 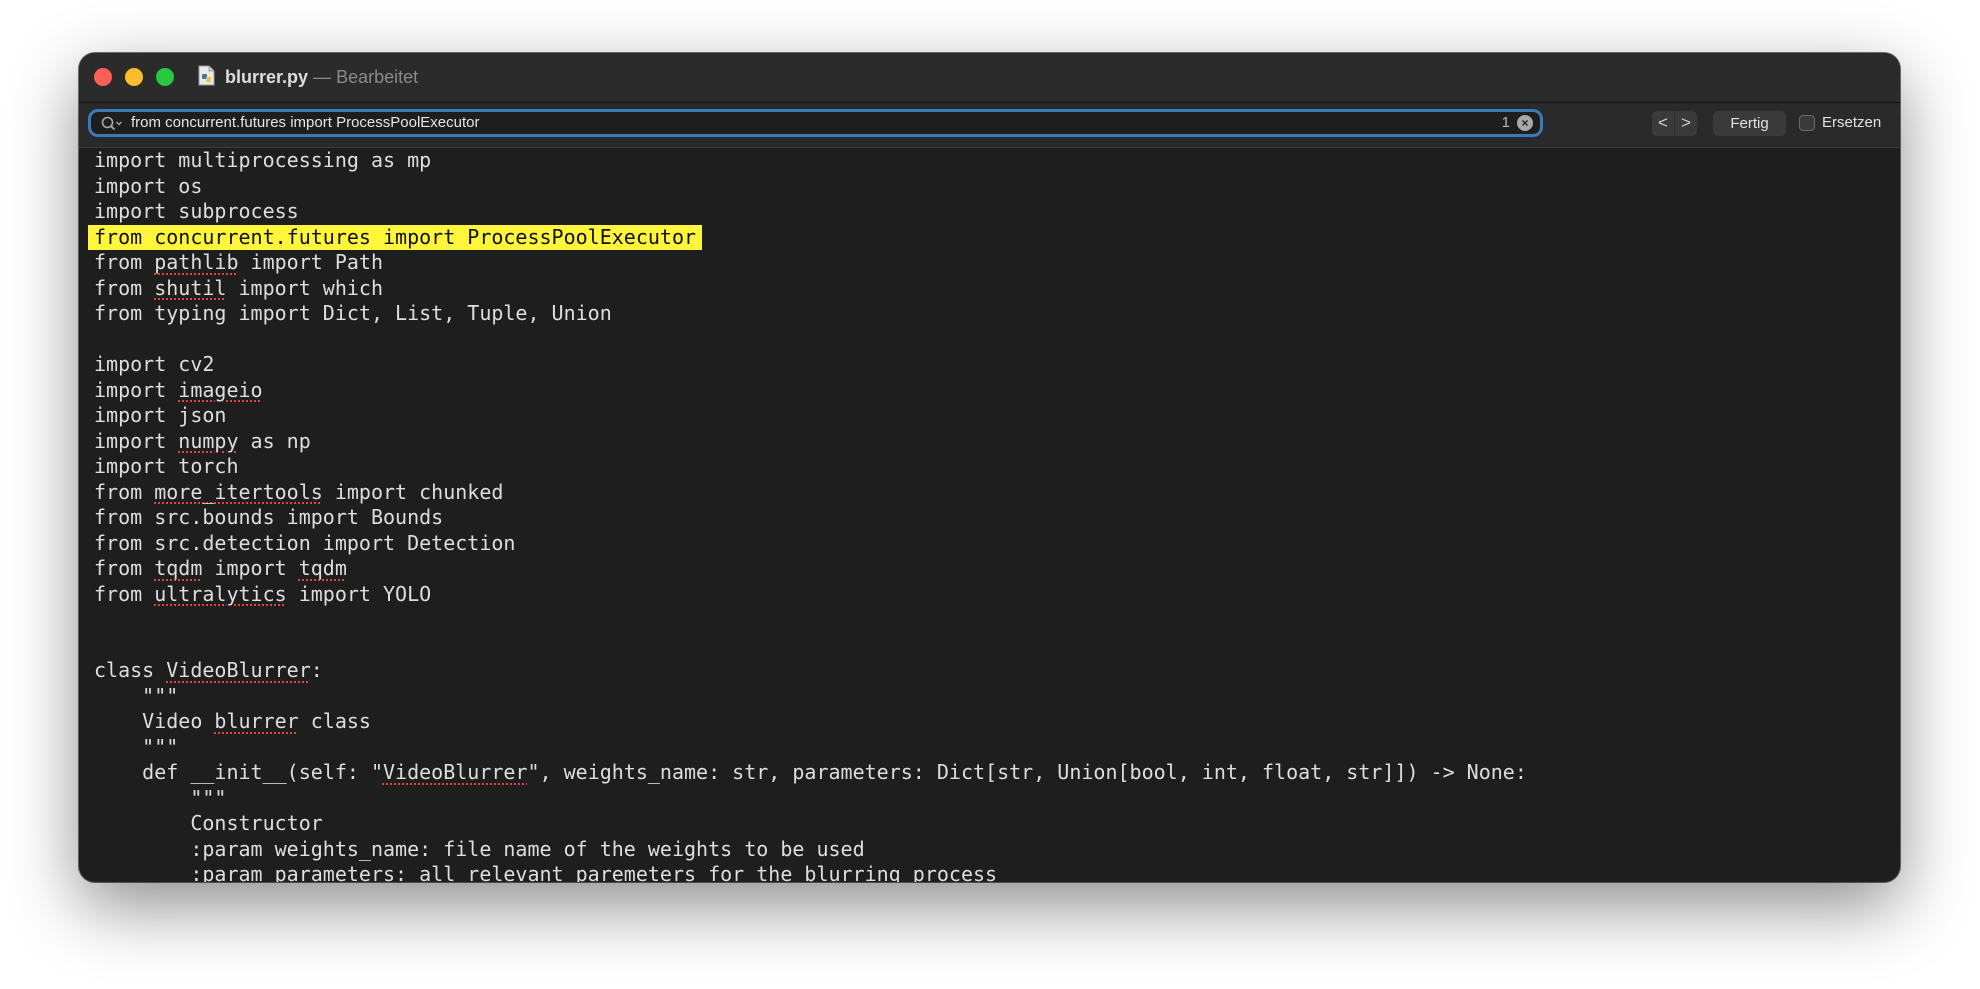 What do you see at coordinates (238, 491) in the screenshot?
I see `spelling-mark: more_itertools` at bounding box center [238, 491].